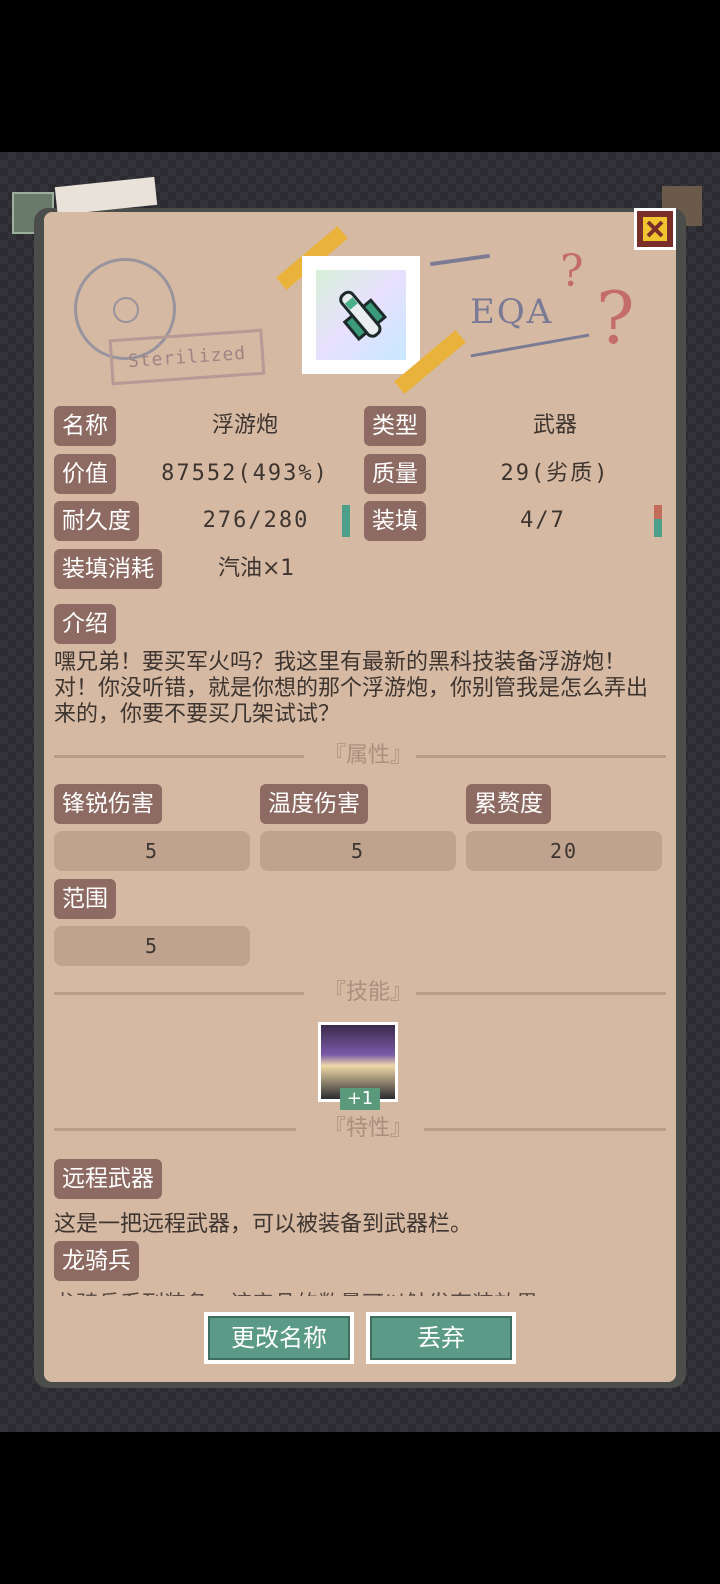  What do you see at coordinates (108, 569) in the screenshot?
I see `reload-cost-label: 装填消耗` at bounding box center [108, 569].